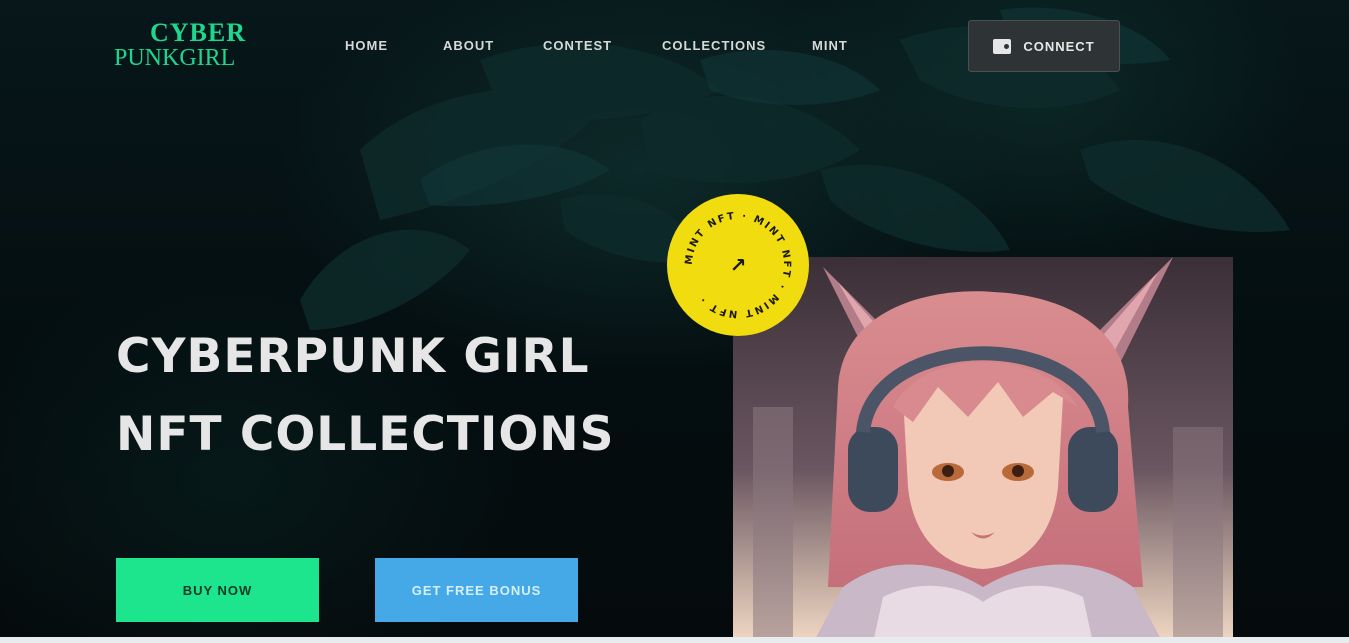  I want to click on buy-now-button: BUY NOW, so click(217, 590).